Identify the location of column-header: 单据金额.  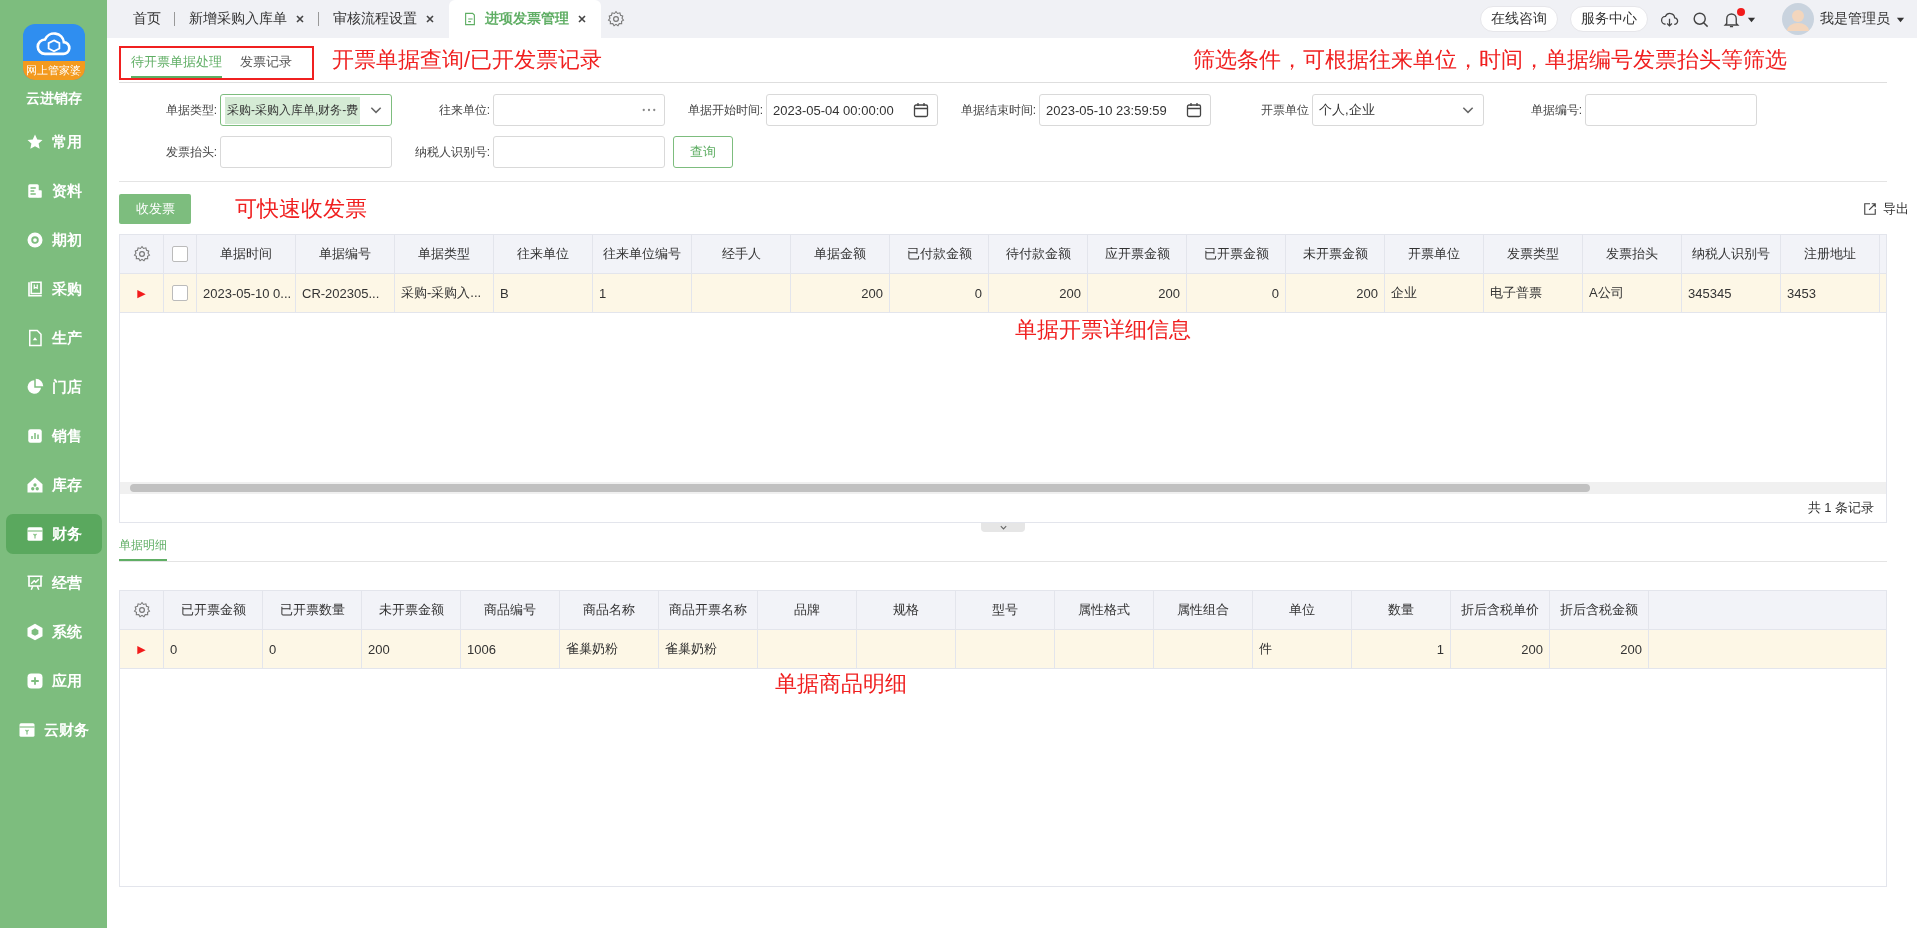
(840, 254).